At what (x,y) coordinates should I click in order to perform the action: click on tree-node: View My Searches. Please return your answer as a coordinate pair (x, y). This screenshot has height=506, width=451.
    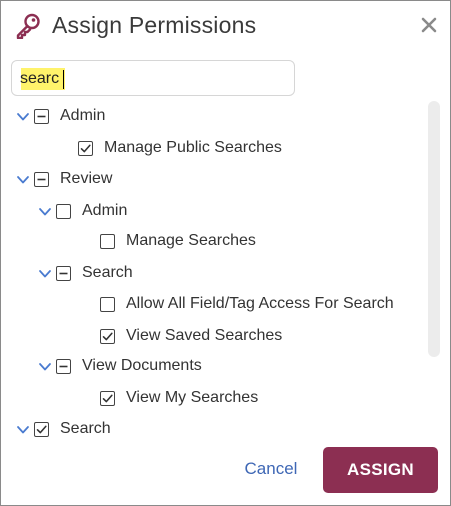
    Looking at the image, I should click on (213, 400).